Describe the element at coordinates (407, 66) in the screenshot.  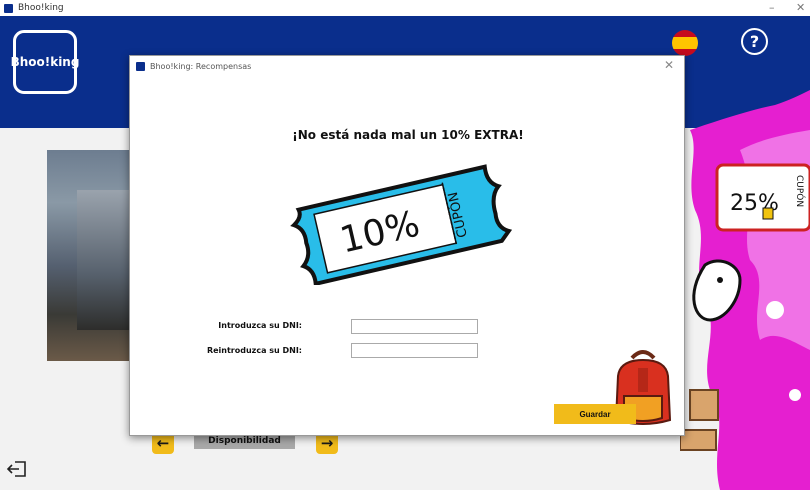
I see `dialog-titlebar: Bhoo!king: Recompensas` at that location.